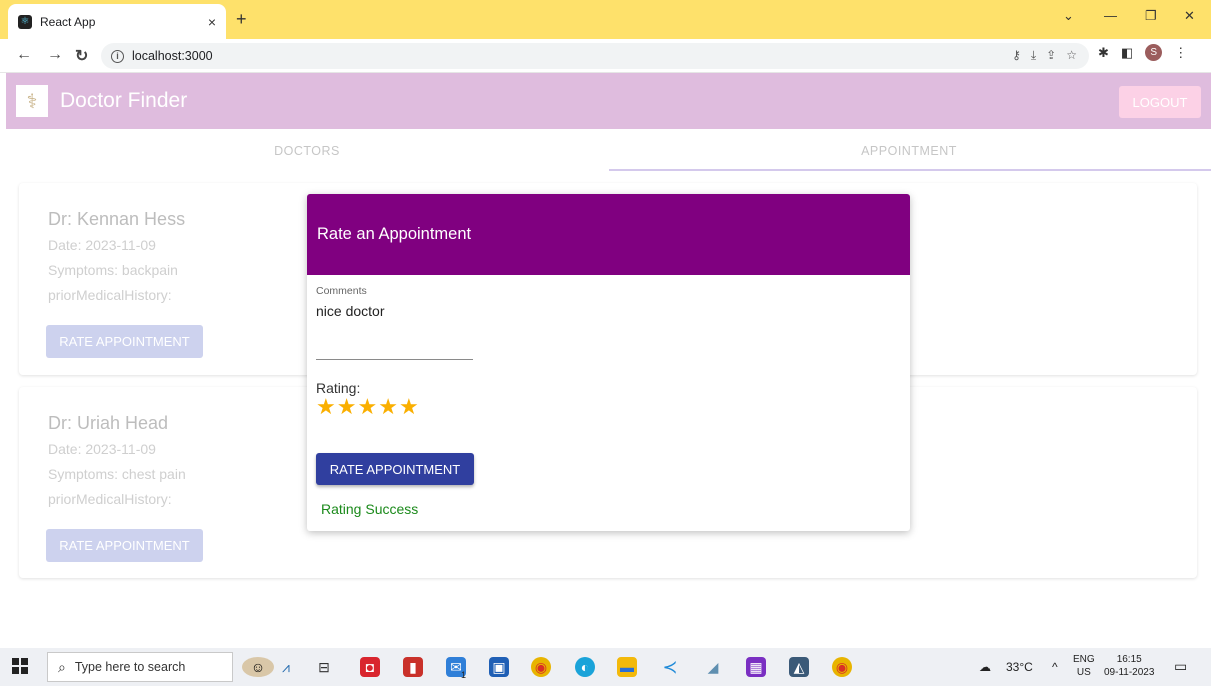 The width and height of the screenshot is (1211, 686). I want to click on chrome-profile-icon: ◉, so click(842, 667).